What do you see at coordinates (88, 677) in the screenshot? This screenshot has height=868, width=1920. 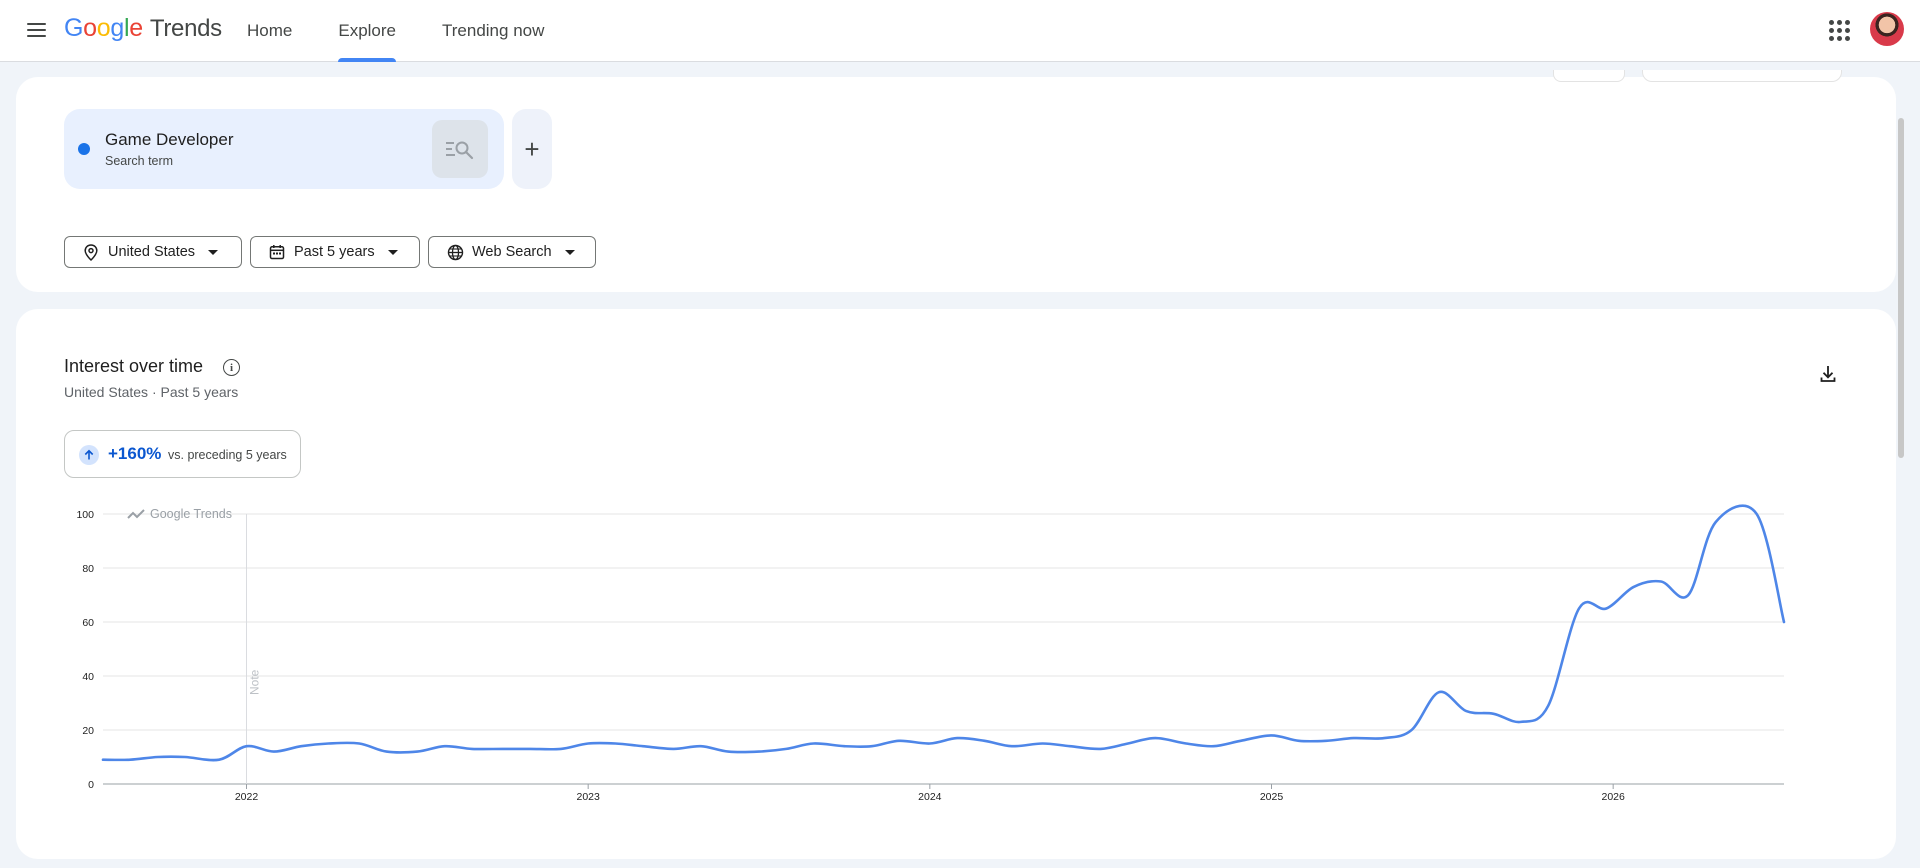 I see `y-tick-label: 40` at bounding box center [88, 677].